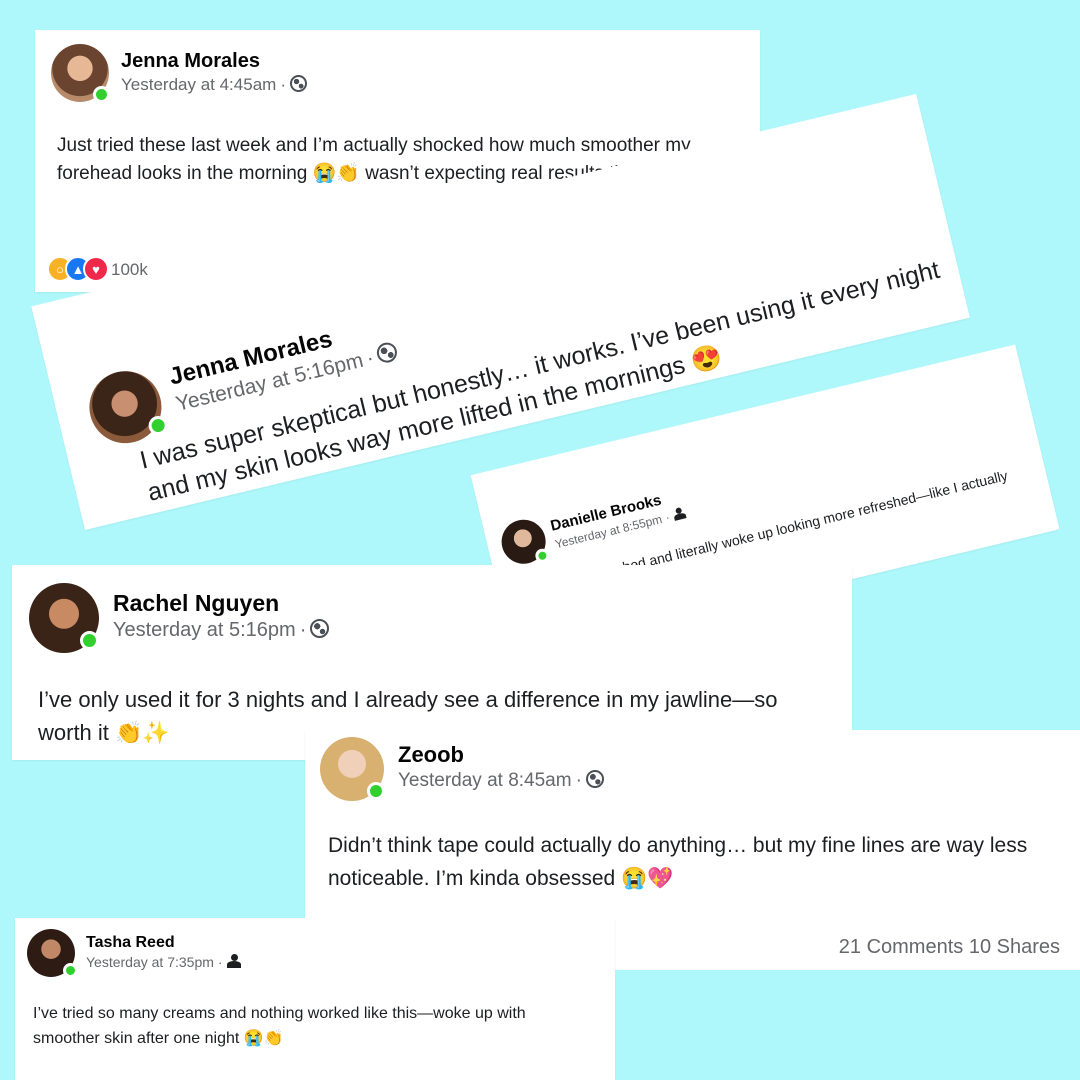 This screenshot has height=1080, width=1080. Describe the element at coordinates (190, 61) in the screenshot. I see `author-name: Jenna Morales` at that location.